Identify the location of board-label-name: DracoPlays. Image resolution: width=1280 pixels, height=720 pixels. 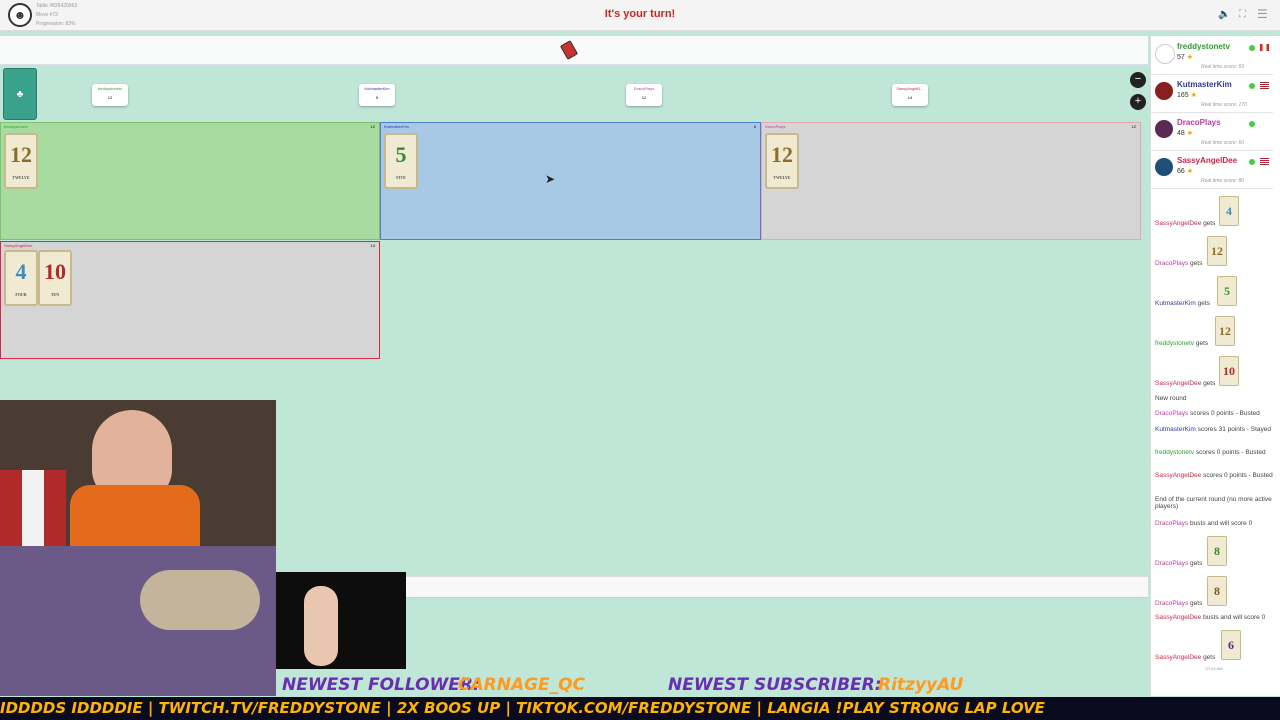
(644, 88).